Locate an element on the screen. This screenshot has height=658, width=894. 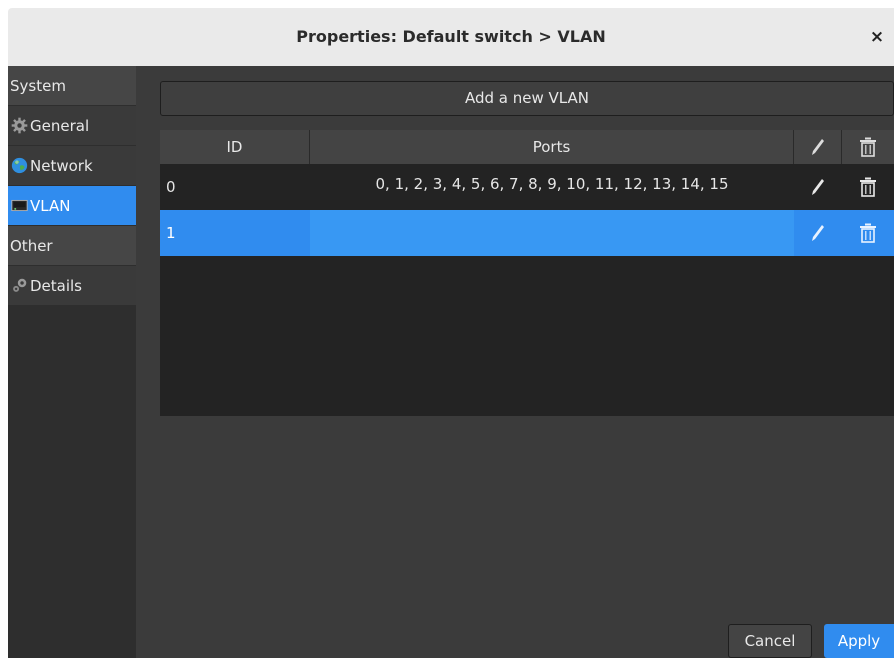
sidebar-item-label: VLAN is located at coordinates (50, 205).